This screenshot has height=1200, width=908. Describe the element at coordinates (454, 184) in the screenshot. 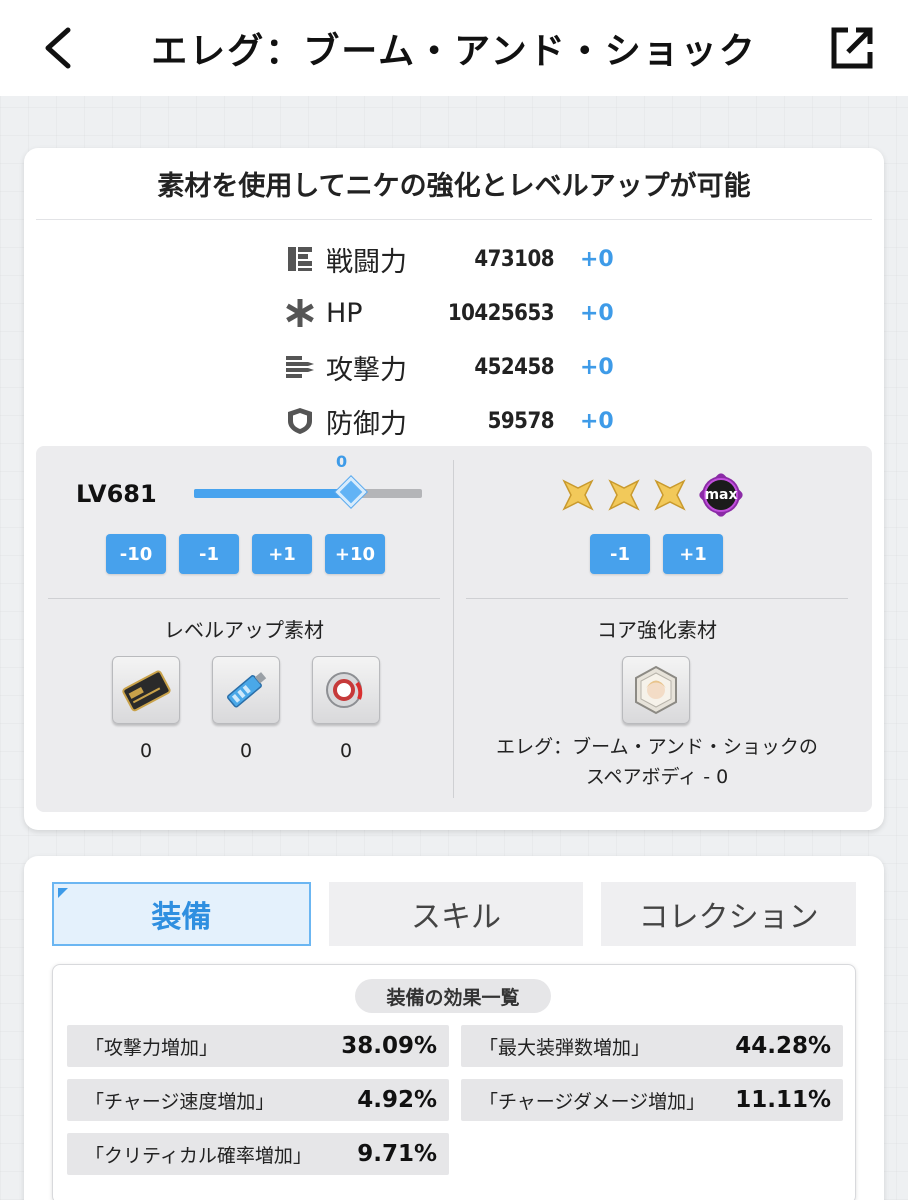

I see `card-heading: 素材を使用してニケの強化とレベルアップが可能` at that location.